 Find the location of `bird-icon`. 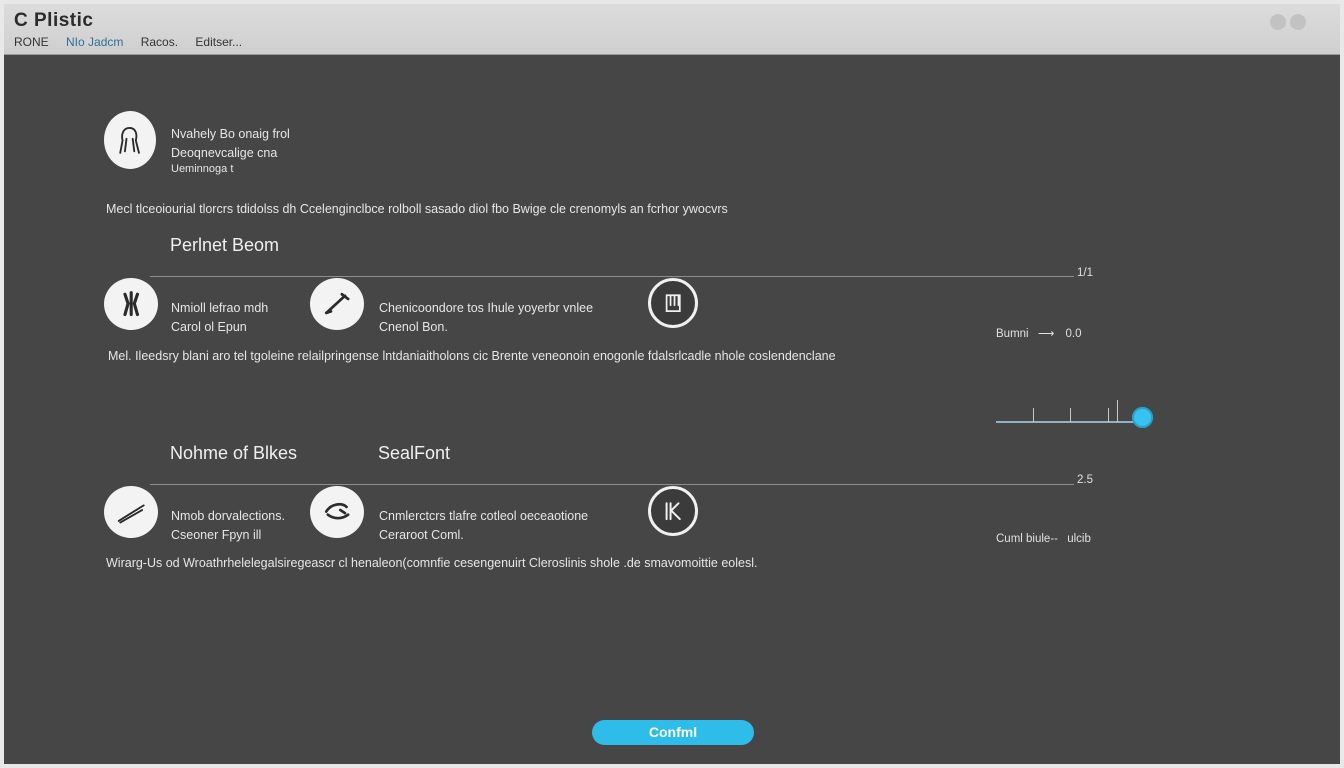

bird-icon is located at coordinates (337, 511).